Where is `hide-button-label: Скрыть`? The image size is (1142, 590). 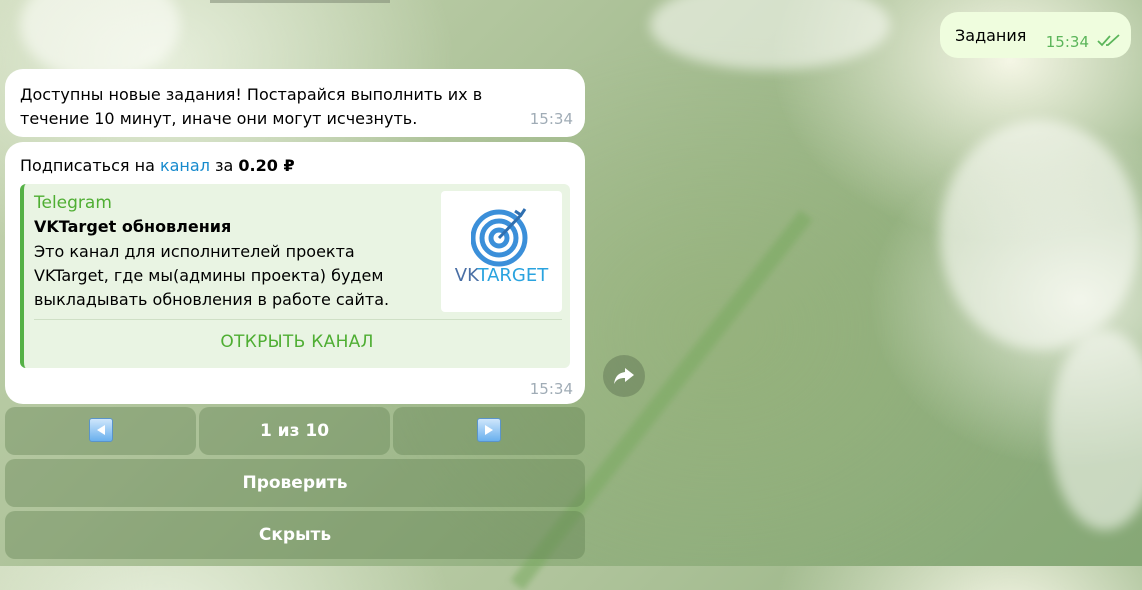 hide-button-label: Скрыть is located at coordinates (295, 535).